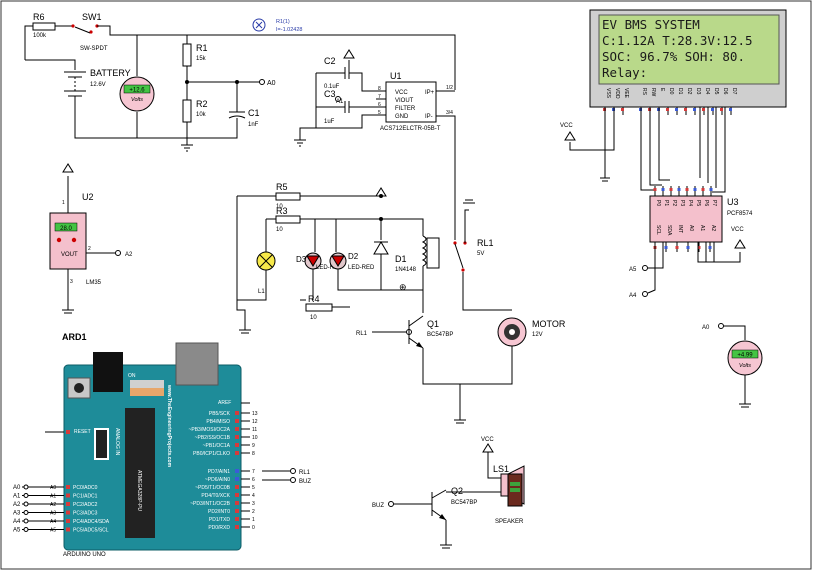 This screenshot has height=571, width=813. What do you see at coordinates (255, 414) in the screenshot?
I see `ard-pin-d13: 13` at bounding box center [255, 414].